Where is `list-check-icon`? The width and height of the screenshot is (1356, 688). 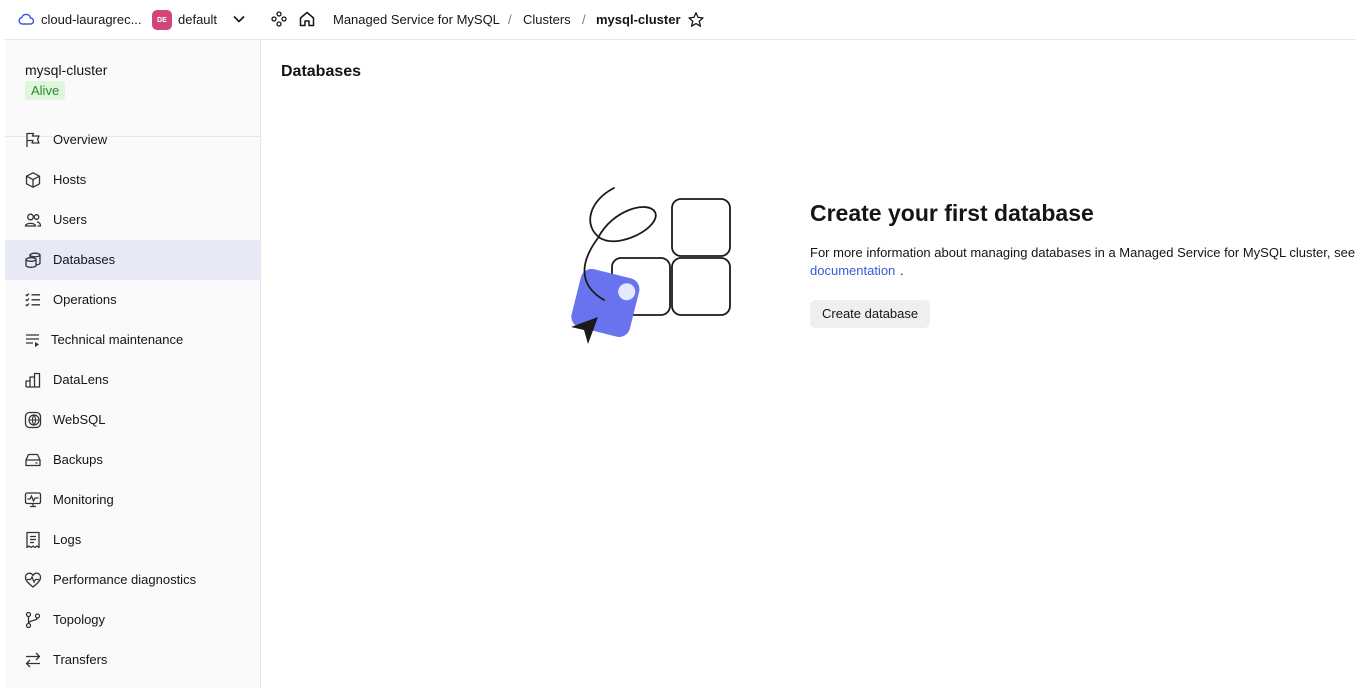
list-check-icon is located at coordinates (32, 300).